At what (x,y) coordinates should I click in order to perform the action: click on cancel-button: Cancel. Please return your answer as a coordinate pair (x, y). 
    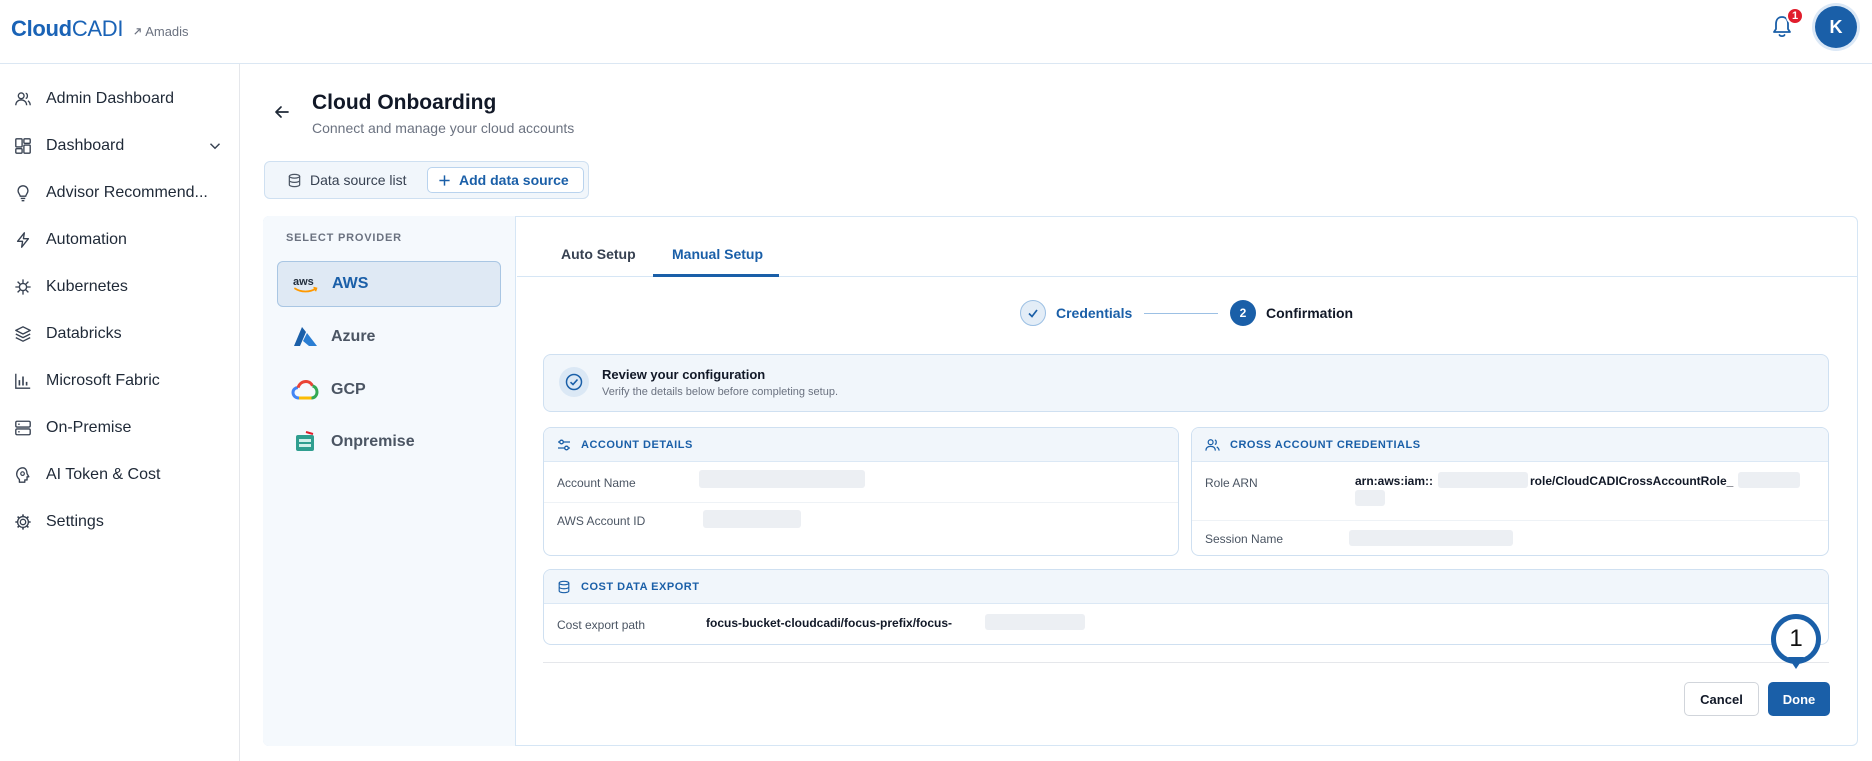
    Looking at the image, I should click on (1721, 699).